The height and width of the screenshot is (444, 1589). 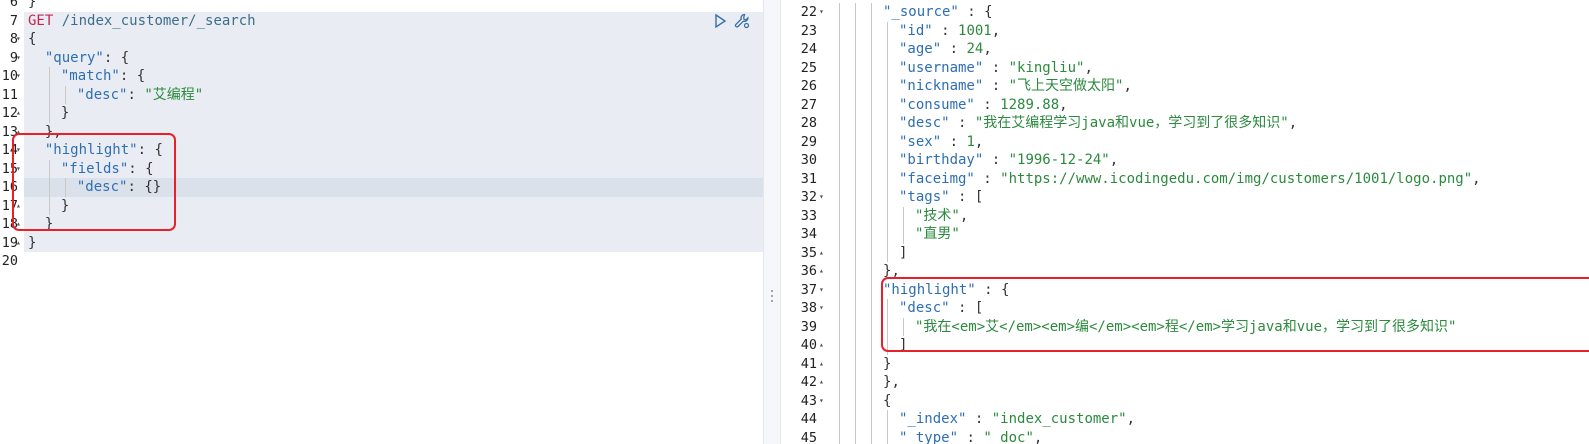 I want to click on code-text: "nickname" : "飞上天空做太阳",, so click(x=983, y=86).